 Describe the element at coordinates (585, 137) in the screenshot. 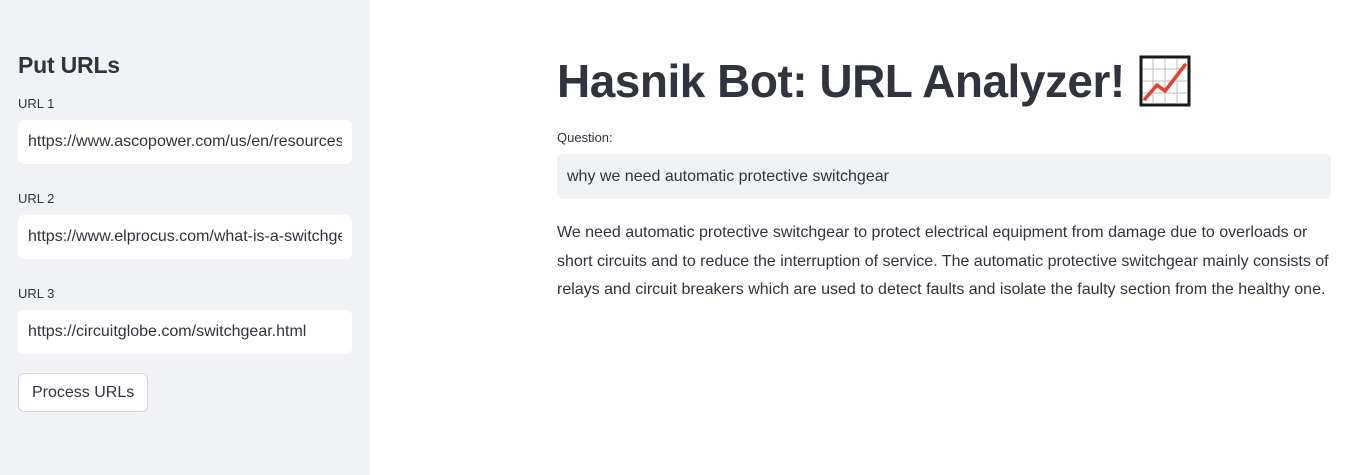

I see `question-label: Question:` at that location.